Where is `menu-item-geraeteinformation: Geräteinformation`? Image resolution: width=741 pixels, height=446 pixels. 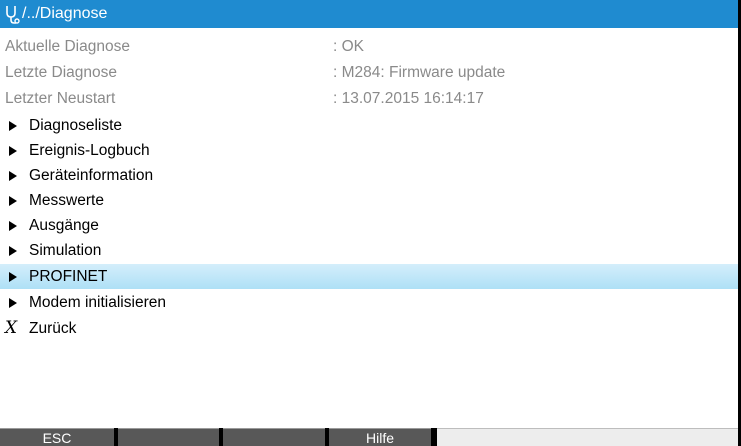
menu-item-geraeteinformation: Geräteinformation is located at coordinates (369, 175).